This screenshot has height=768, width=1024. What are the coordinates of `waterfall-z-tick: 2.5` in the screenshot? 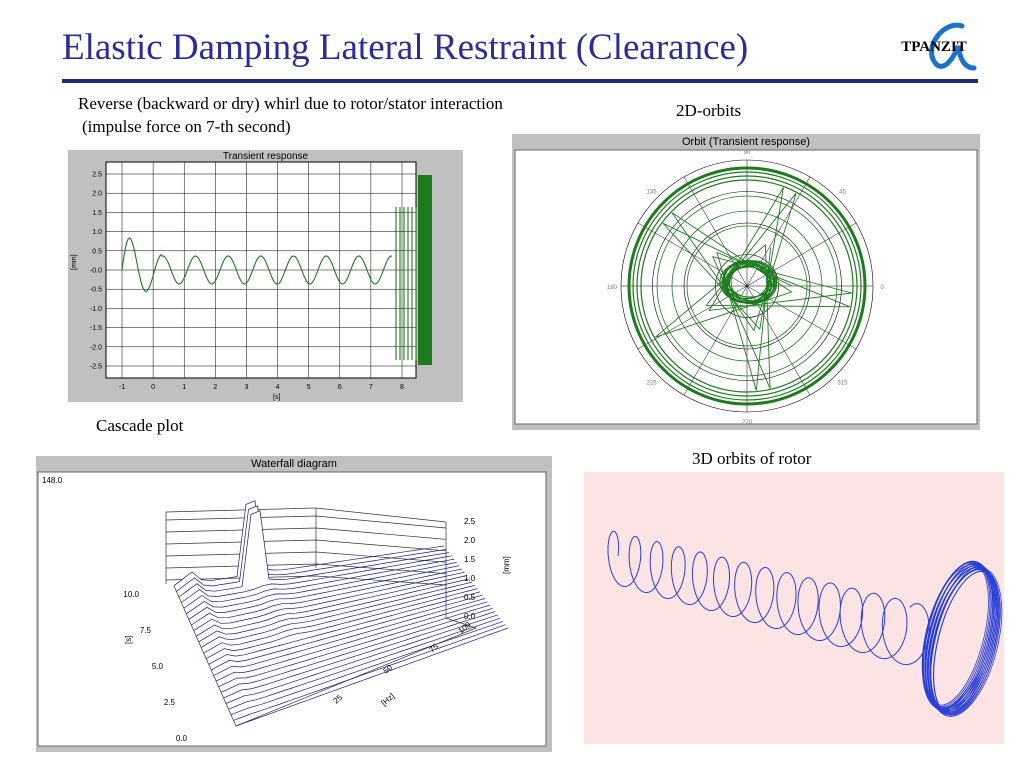 It's located at (470, 521).